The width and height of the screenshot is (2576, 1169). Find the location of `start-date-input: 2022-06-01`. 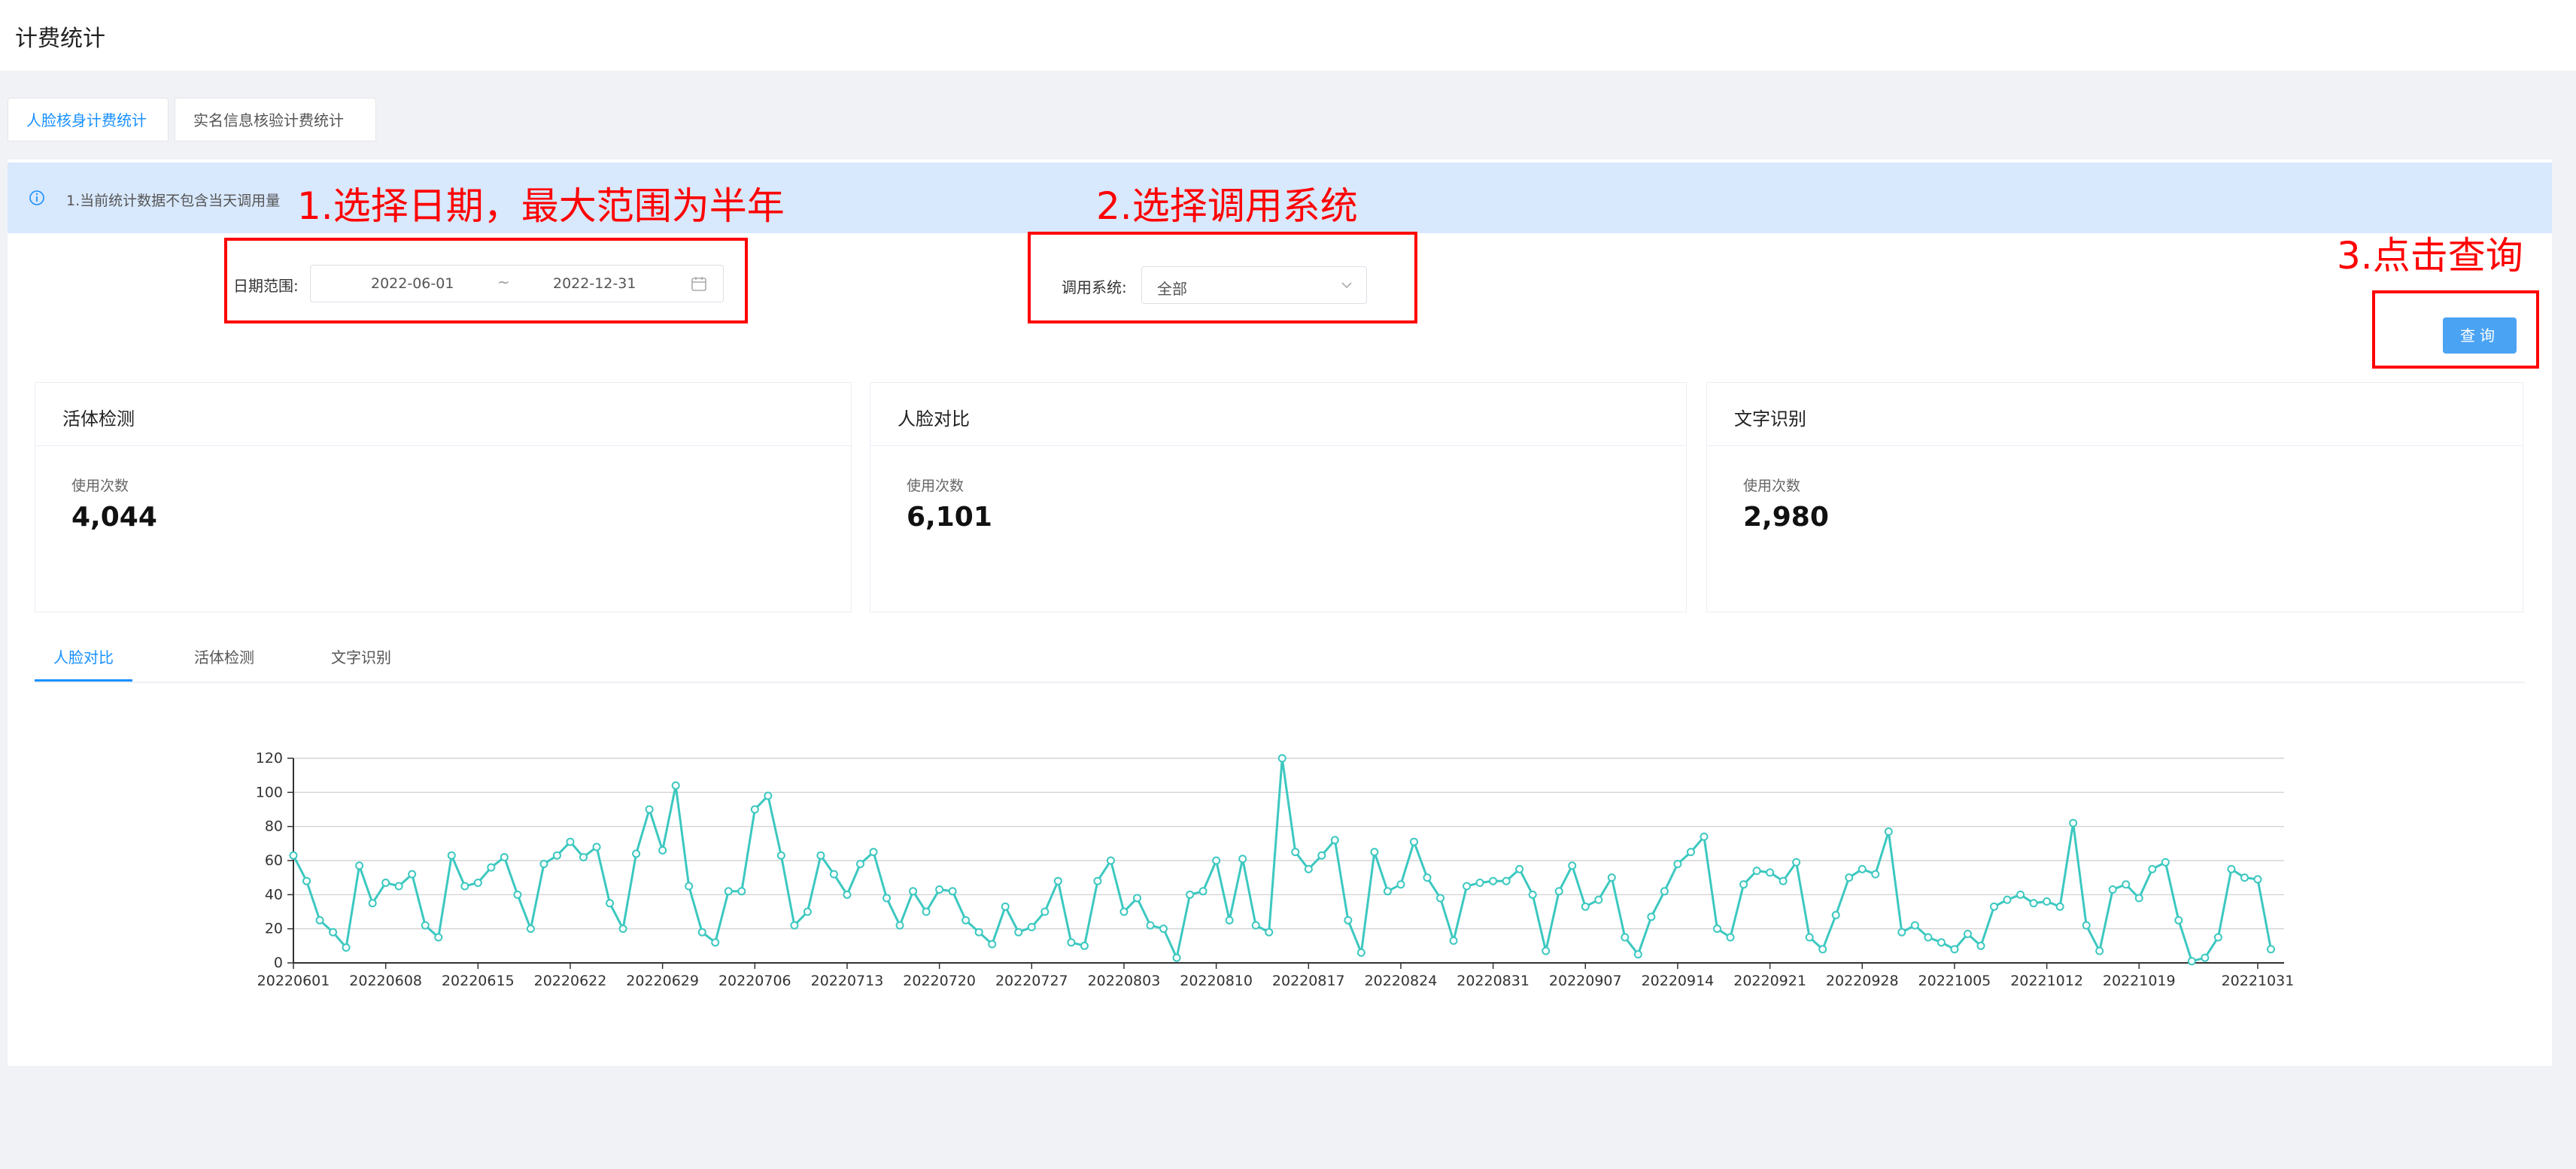

start-date-input: 2022-06-01 is located at coordinates (412, 283).